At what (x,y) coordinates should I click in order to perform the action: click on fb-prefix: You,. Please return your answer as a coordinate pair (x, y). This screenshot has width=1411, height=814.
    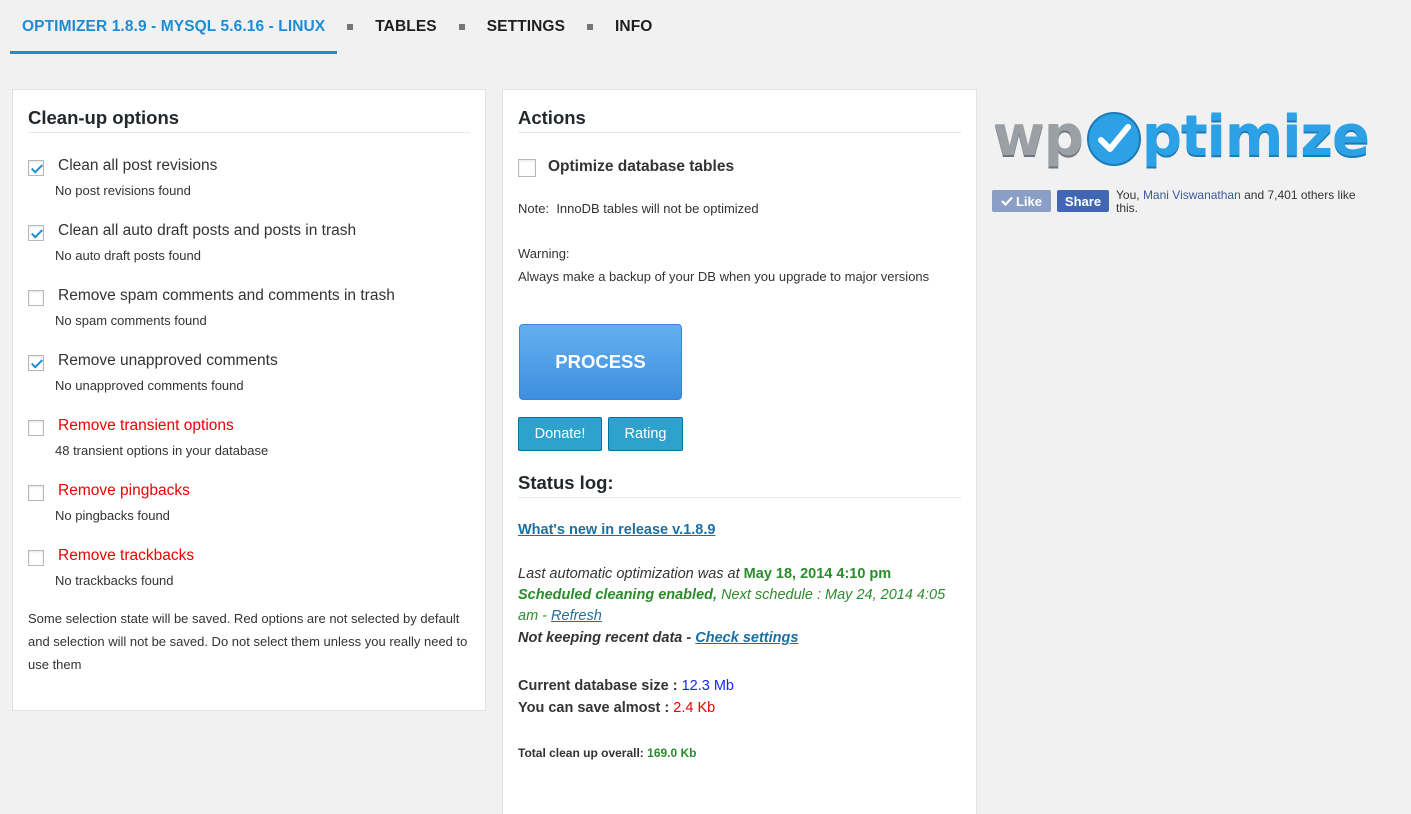
    Looking at the image, I should click on (1128, 195).